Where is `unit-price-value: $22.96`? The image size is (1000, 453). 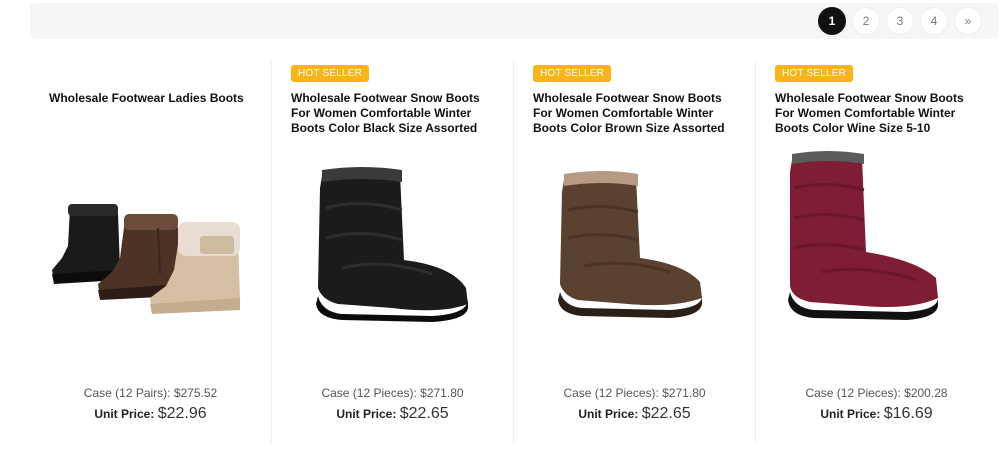
unit-price-value: $22.96 is located at coordinates (182, 413).